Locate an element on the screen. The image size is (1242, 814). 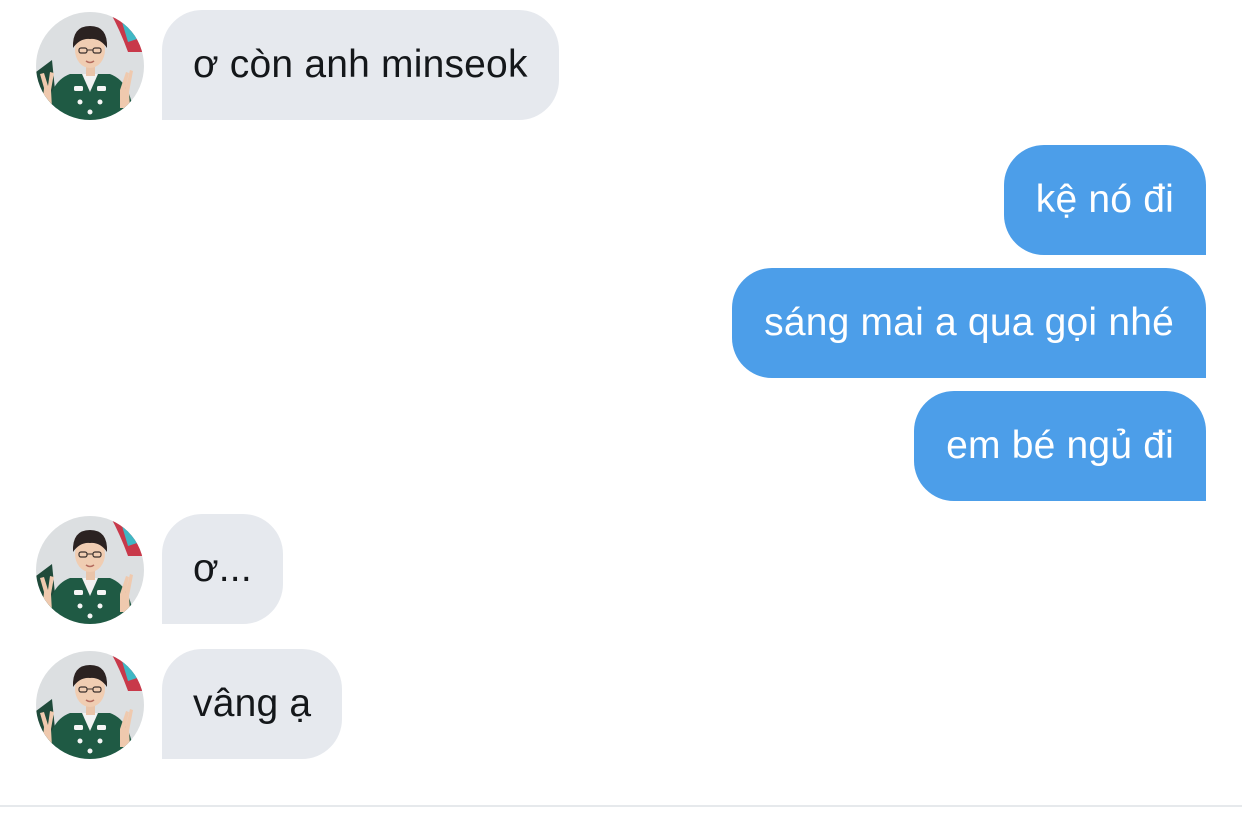
composer-divider is located at coordinates (621, 806).